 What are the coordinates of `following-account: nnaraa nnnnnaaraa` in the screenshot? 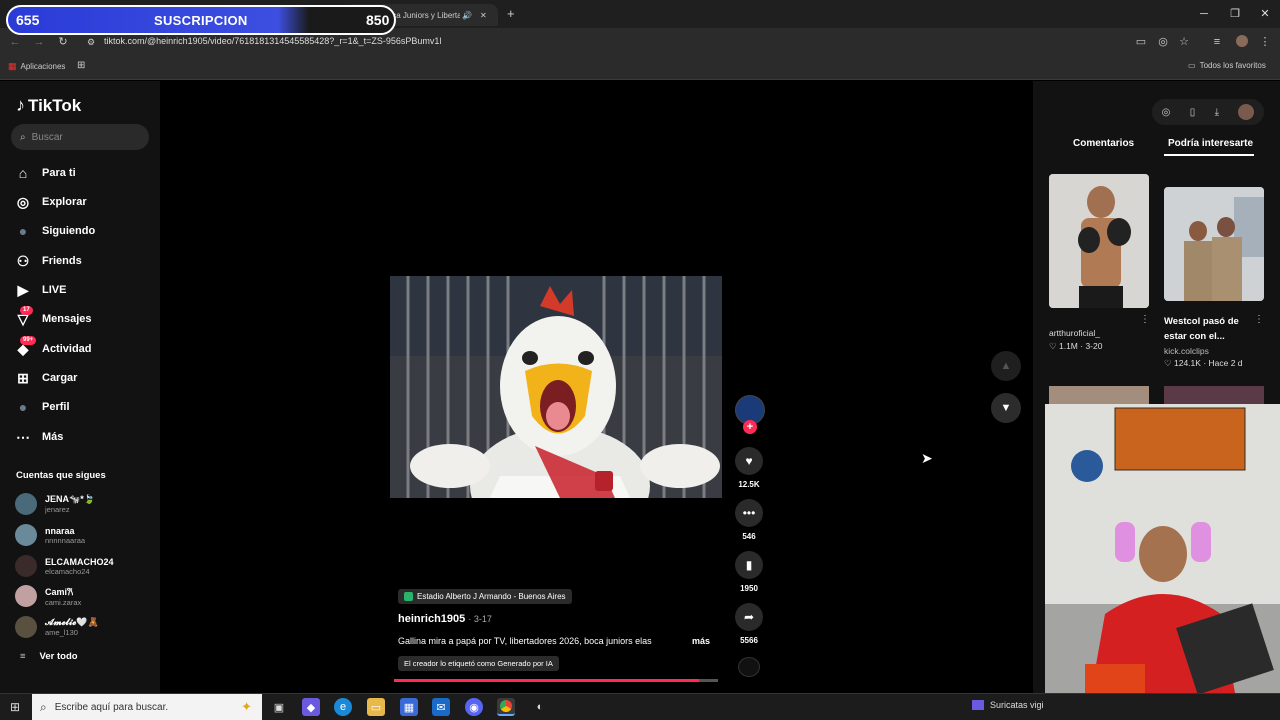 It's located at (50, 535).